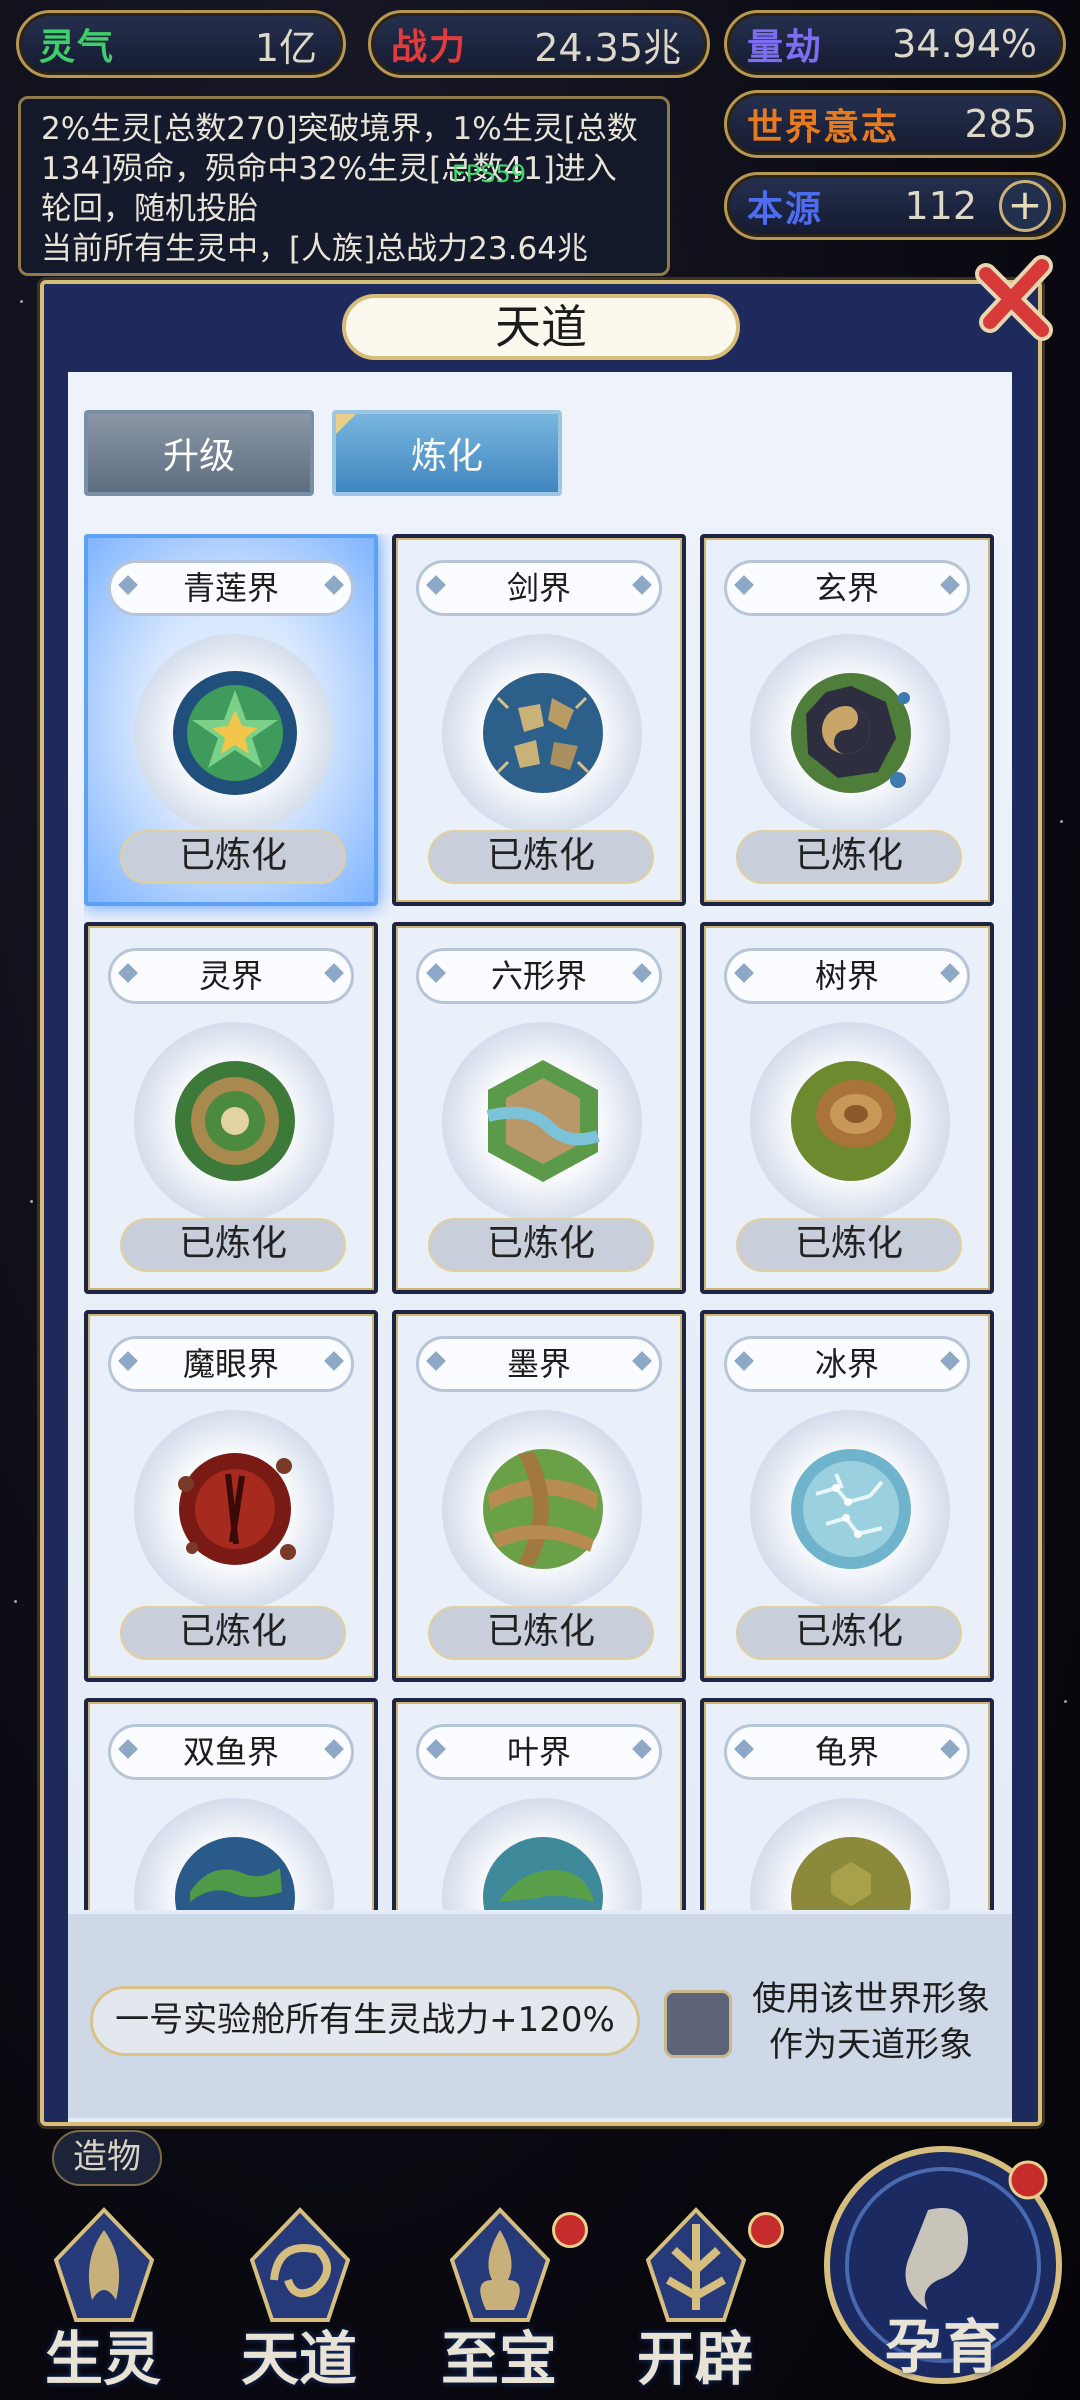 Image resolution: width=1080 pixels, height=2400 pixels. I want to click on world-card: 六形界 已炼化, so click(539, 1108).